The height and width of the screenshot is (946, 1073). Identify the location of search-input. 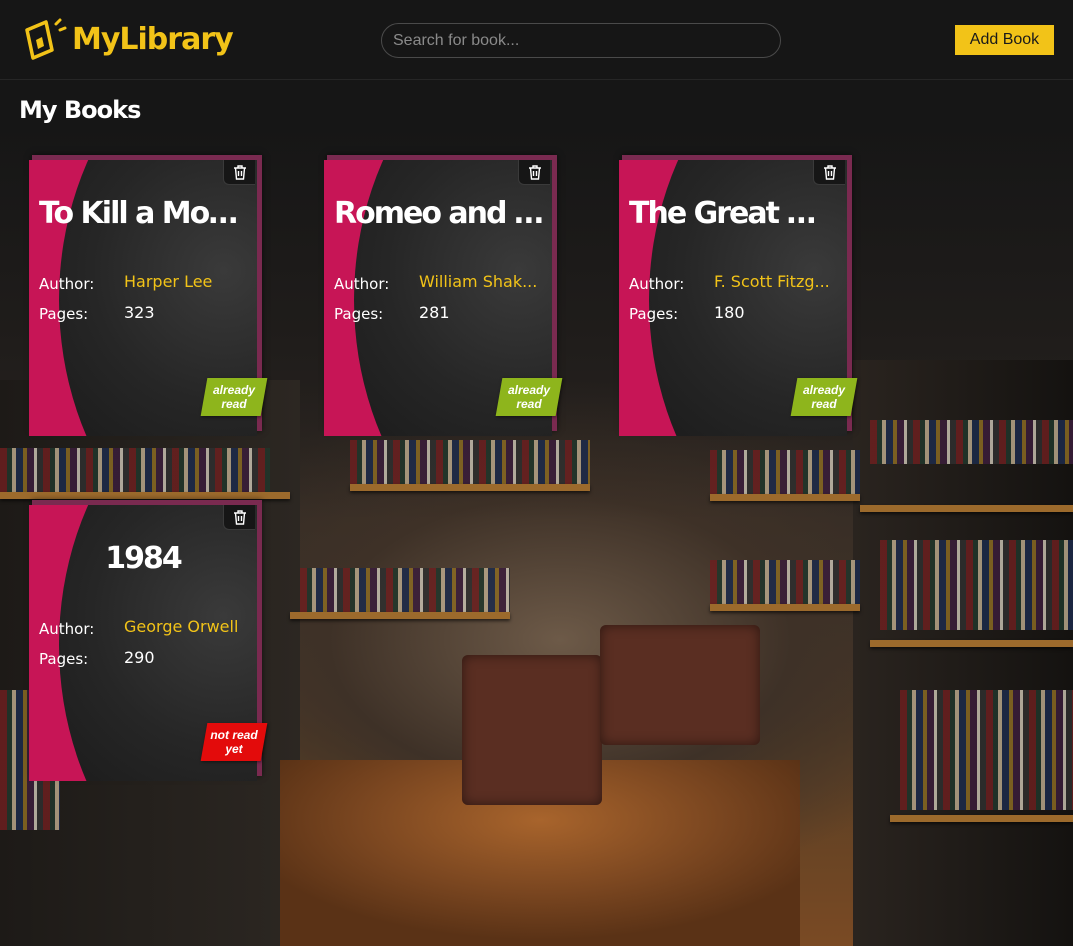
(581, 40).